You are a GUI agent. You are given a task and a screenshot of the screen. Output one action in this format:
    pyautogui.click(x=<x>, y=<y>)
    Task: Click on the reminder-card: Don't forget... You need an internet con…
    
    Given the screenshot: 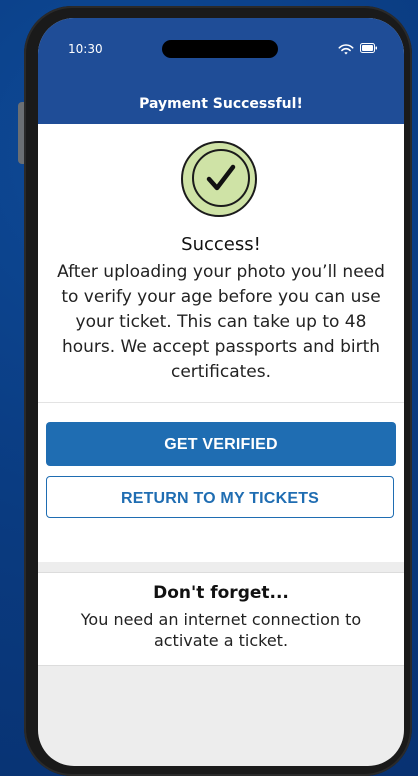 What is the action you would take?
    pyautogui.click(x=221, y=619)
    